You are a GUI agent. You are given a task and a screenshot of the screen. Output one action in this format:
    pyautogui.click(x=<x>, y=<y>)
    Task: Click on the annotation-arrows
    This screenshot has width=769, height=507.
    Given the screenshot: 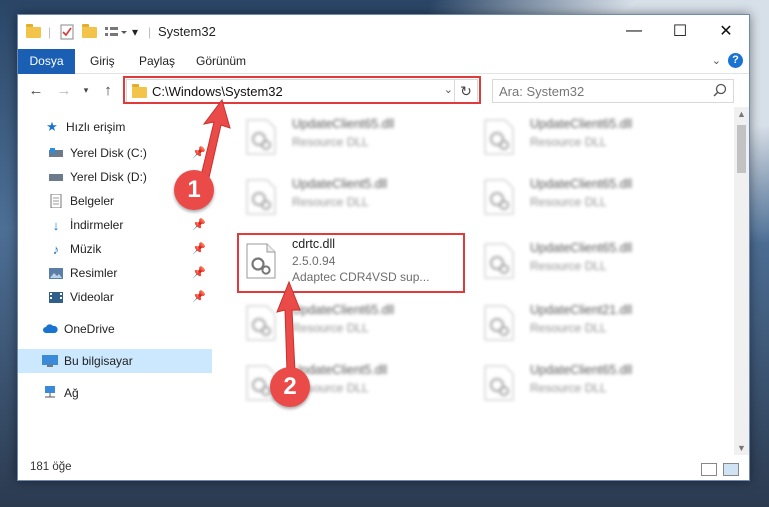 What is the action you would take?
    pyautogui.click(x=250, y=235)
    